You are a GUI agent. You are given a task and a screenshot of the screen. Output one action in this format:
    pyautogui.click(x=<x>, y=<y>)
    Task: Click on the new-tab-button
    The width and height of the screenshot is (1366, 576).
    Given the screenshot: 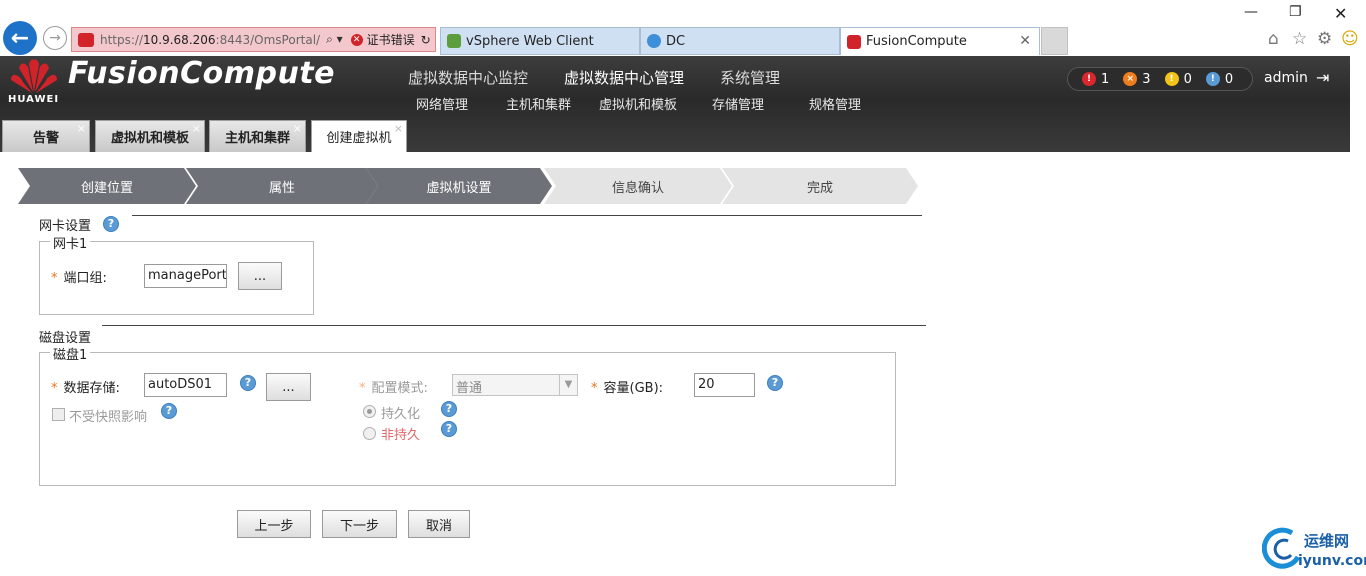 What is the action you would take?
    pyautogui.click(x=1054, y=41)
    